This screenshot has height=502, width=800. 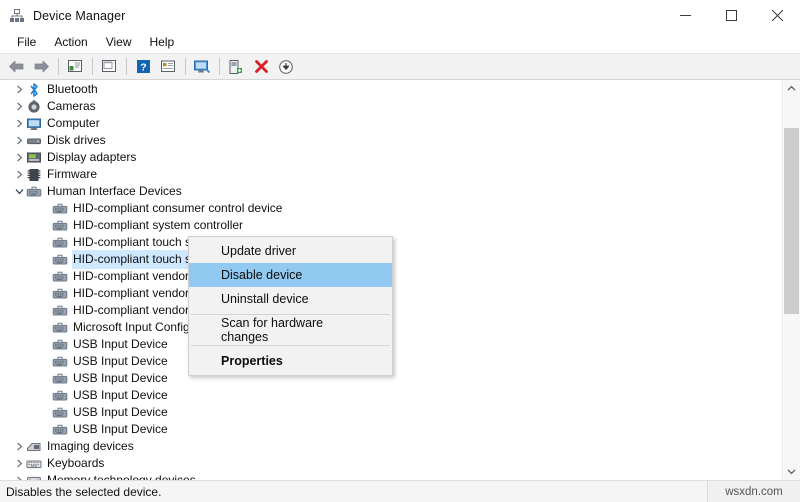 What do you see at coordinates (136, 310) in the screenshot?
I see `tree-row-label: HID-compliant vendor-c` at bounding box center [136, 310].